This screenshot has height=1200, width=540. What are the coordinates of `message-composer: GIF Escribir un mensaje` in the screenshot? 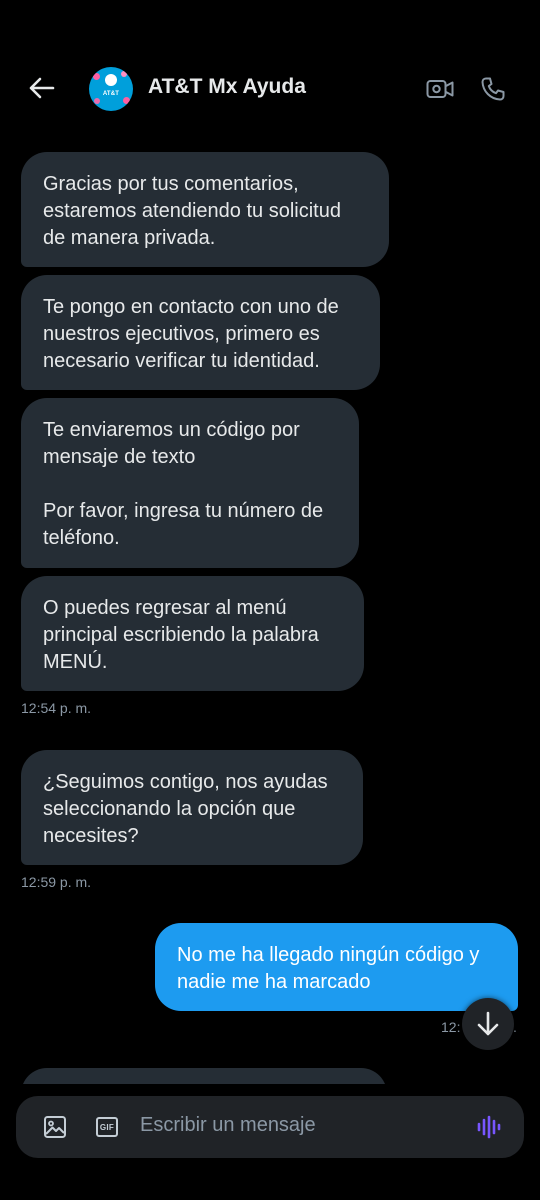 It's located at (270, 1127).